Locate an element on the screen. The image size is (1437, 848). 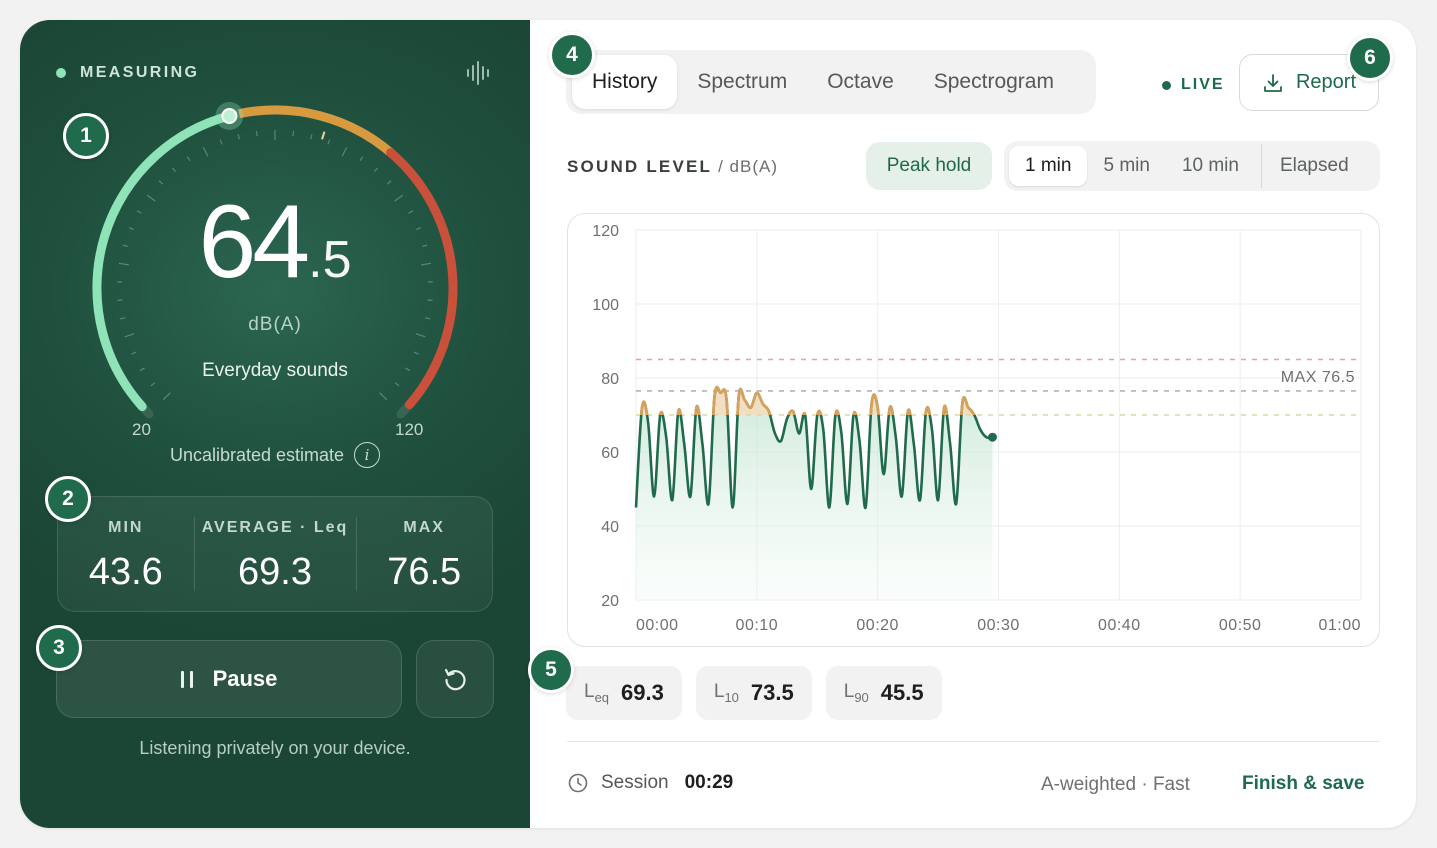
reset-button is located at coordinates (455, 679).